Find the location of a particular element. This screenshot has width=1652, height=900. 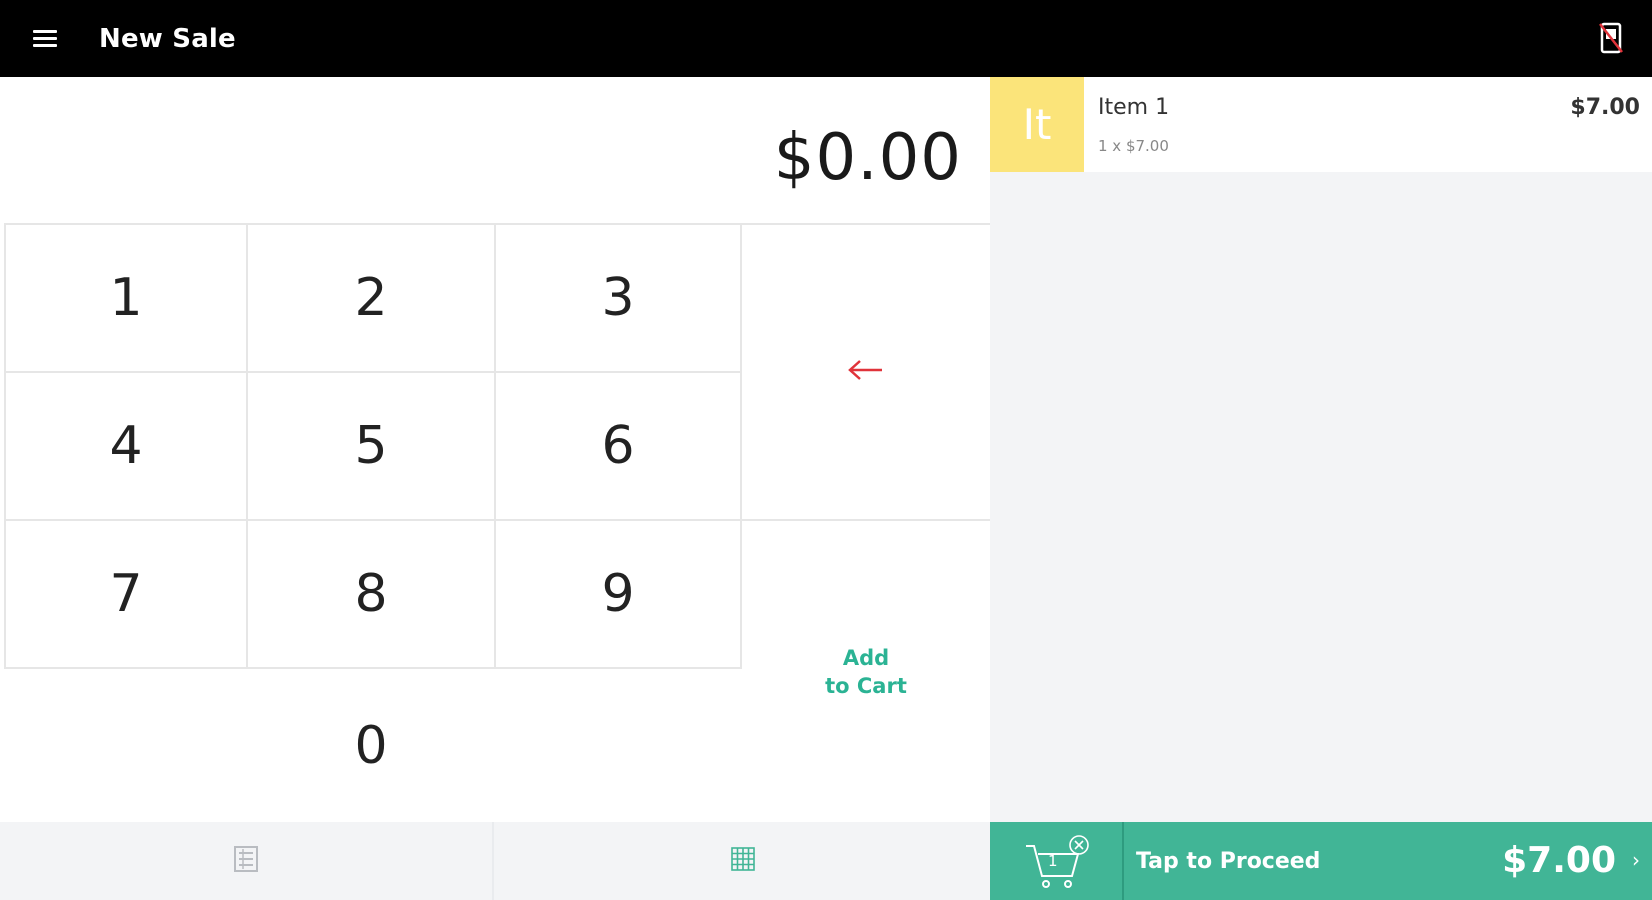

add-to-cart-button: Add to Cart is located at coordinates (866, 671).